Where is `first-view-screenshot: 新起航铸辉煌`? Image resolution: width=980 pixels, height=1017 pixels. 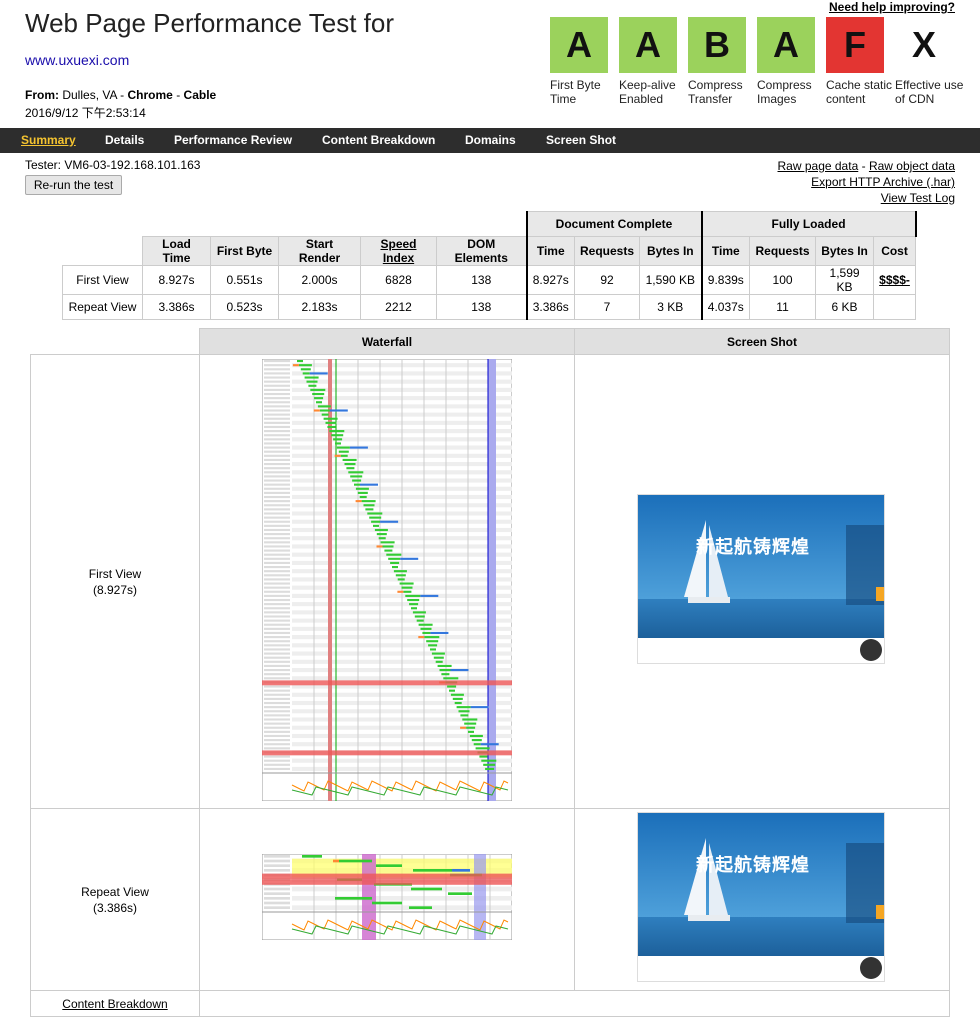
first-view-screenshot: 新起航铸辉煌 is located at coordinates (761, 579).